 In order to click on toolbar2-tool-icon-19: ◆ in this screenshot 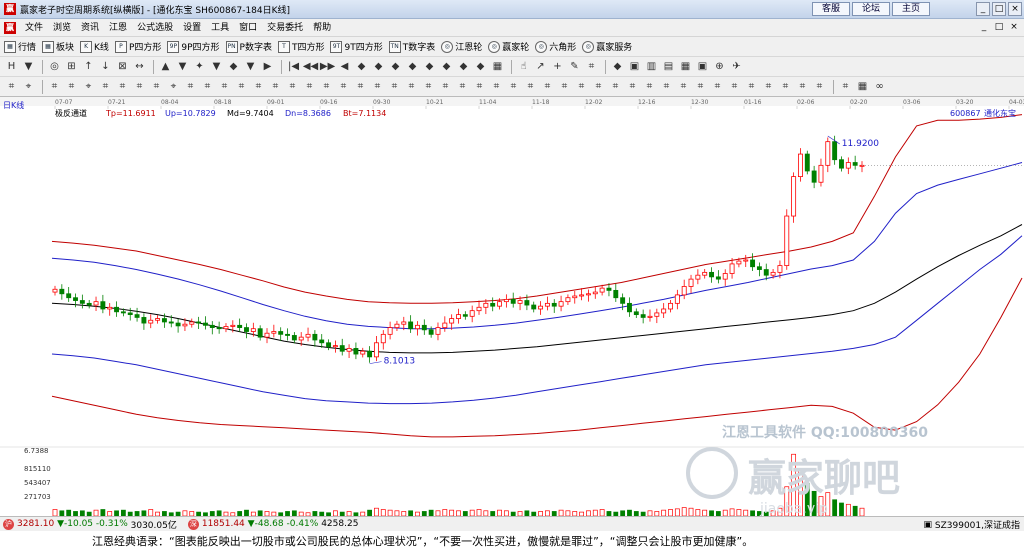, I will do `click(361, 66)`.